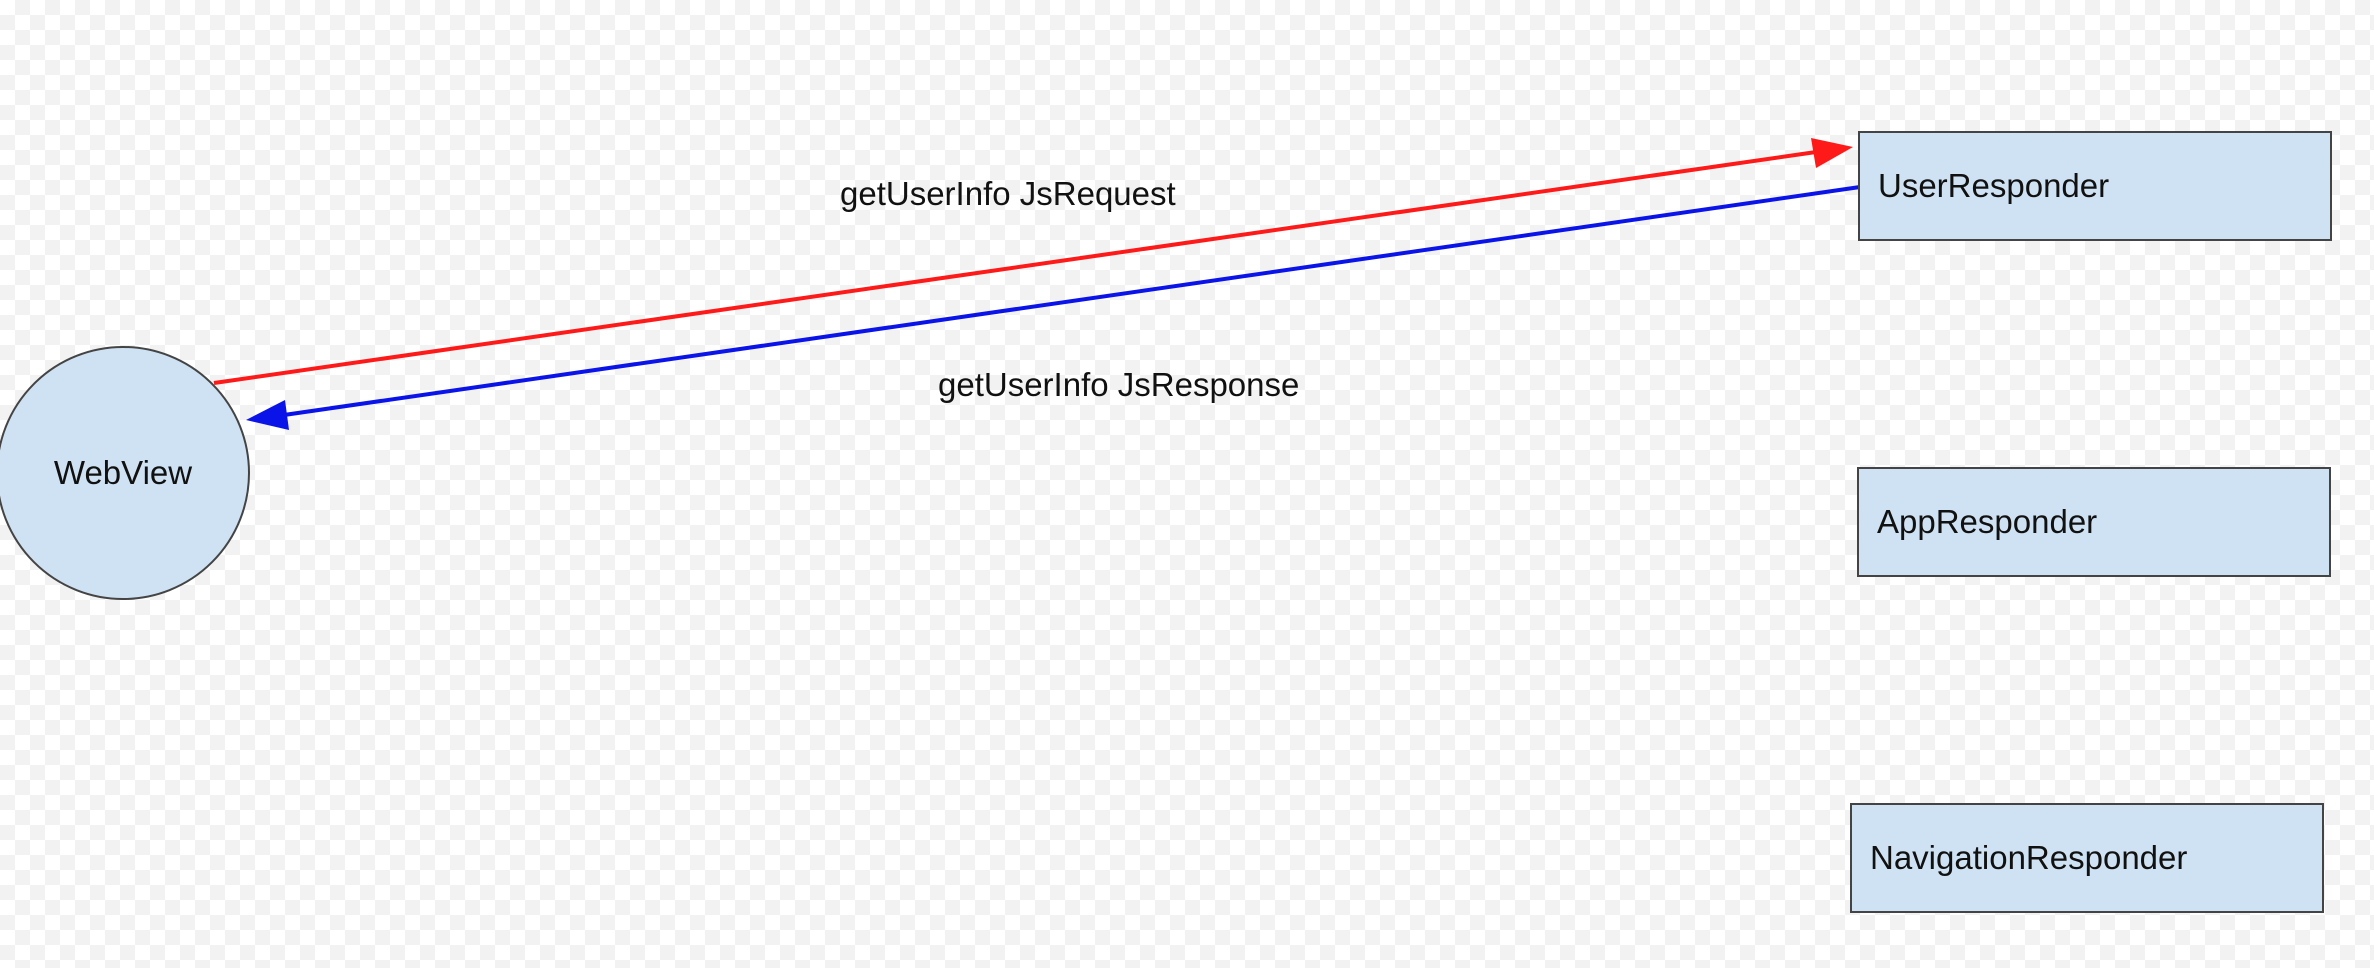  I want to click on response-edge-label: getUserInfo JsResponse, so click(1119, 384).